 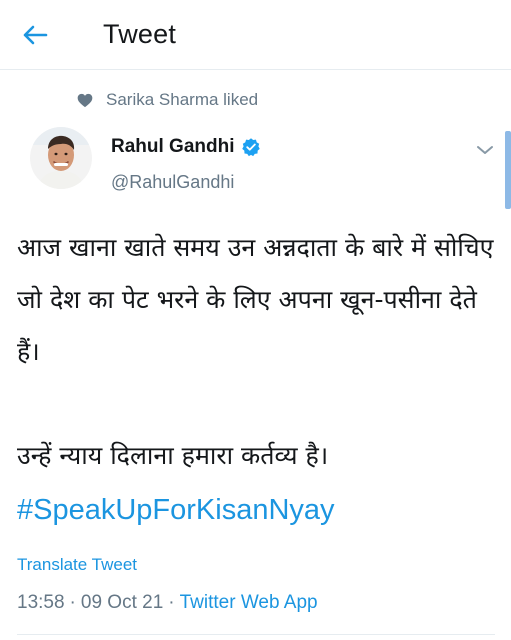 What do you see at coordinates (85, 100) in the screenshot?
I see `heart-icon` at bounding box center [85, 100].